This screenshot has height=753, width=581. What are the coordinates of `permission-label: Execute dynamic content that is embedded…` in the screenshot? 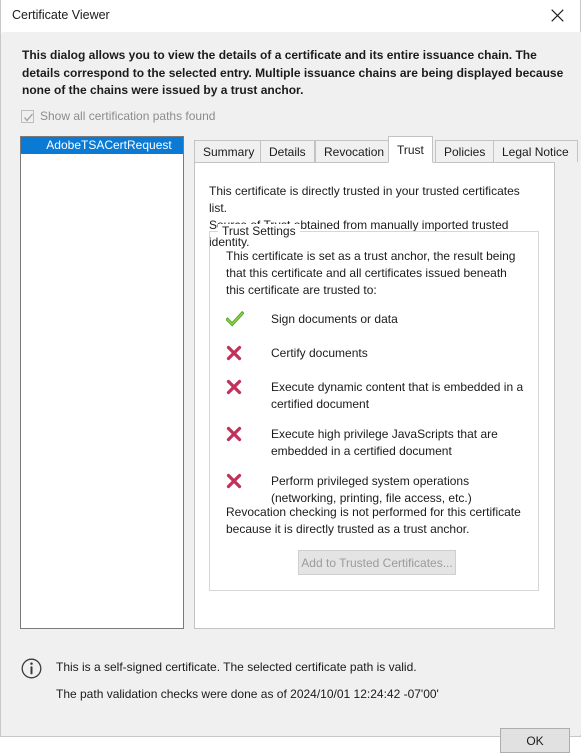 It's located at (397, 395).